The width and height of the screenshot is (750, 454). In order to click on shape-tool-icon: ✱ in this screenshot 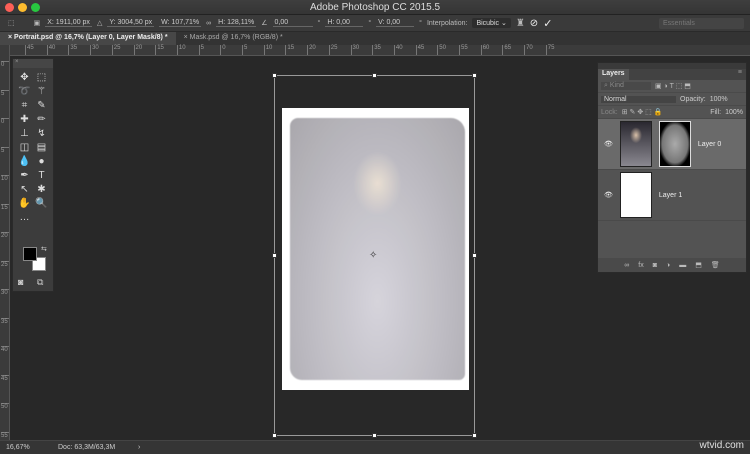, I will do `click(41, 189)`.